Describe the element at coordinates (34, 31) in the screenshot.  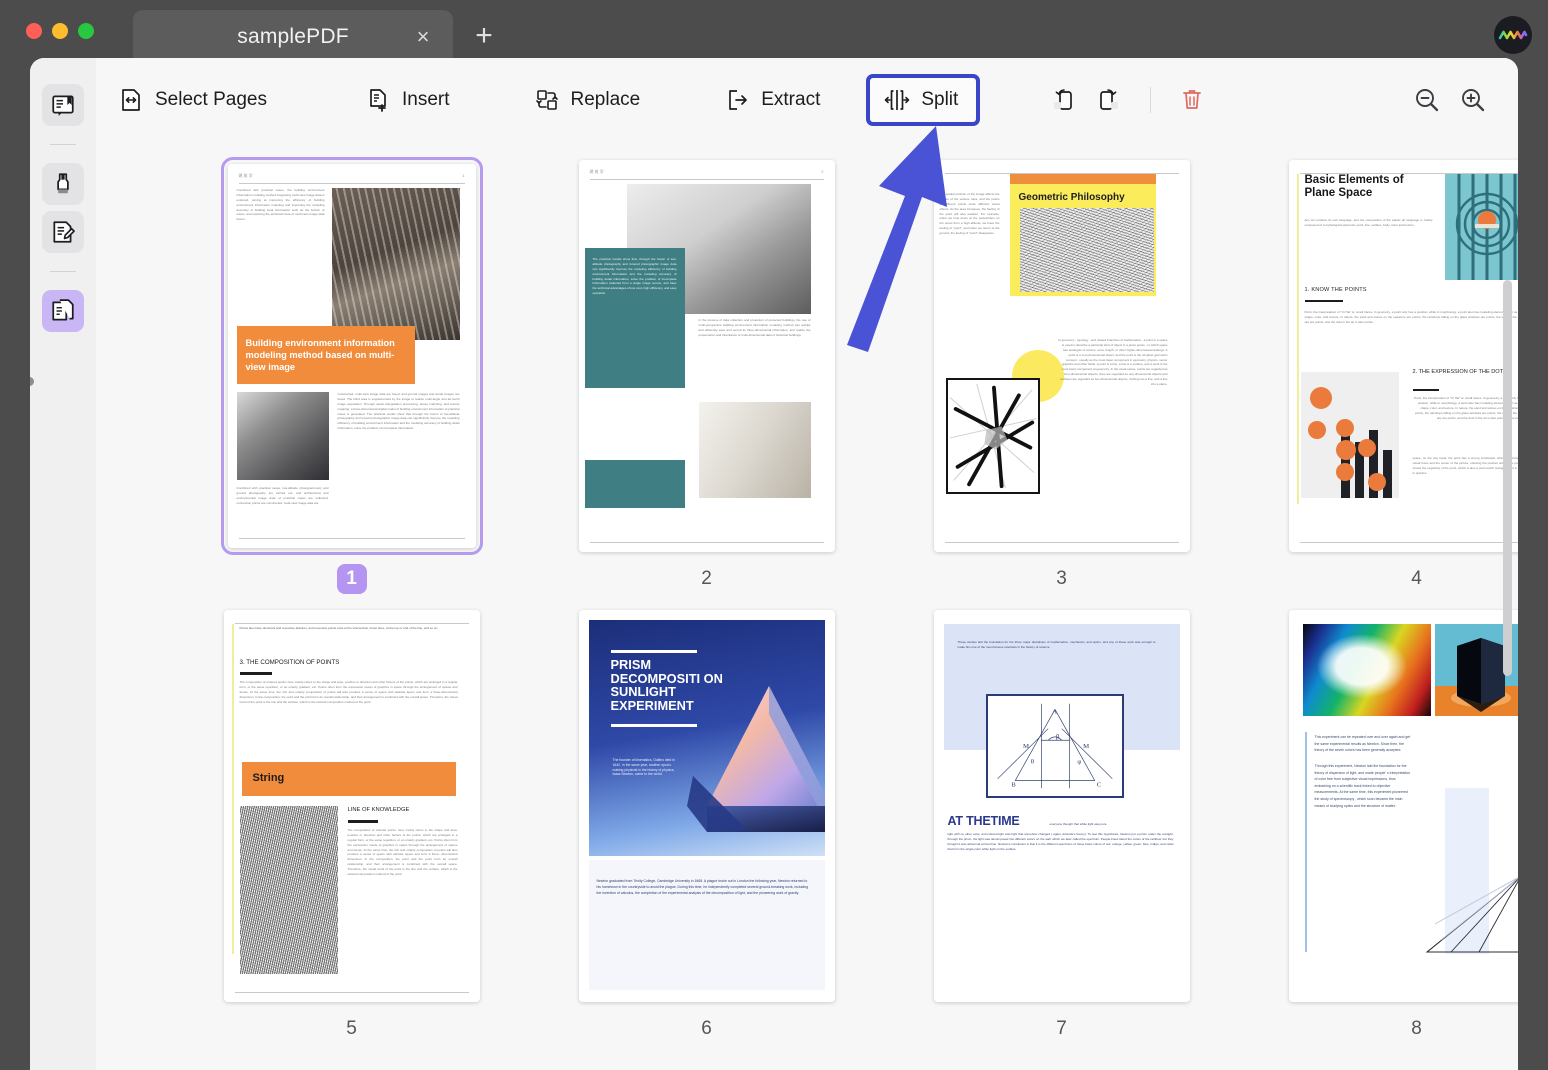
I see `close-window-button` at that location.